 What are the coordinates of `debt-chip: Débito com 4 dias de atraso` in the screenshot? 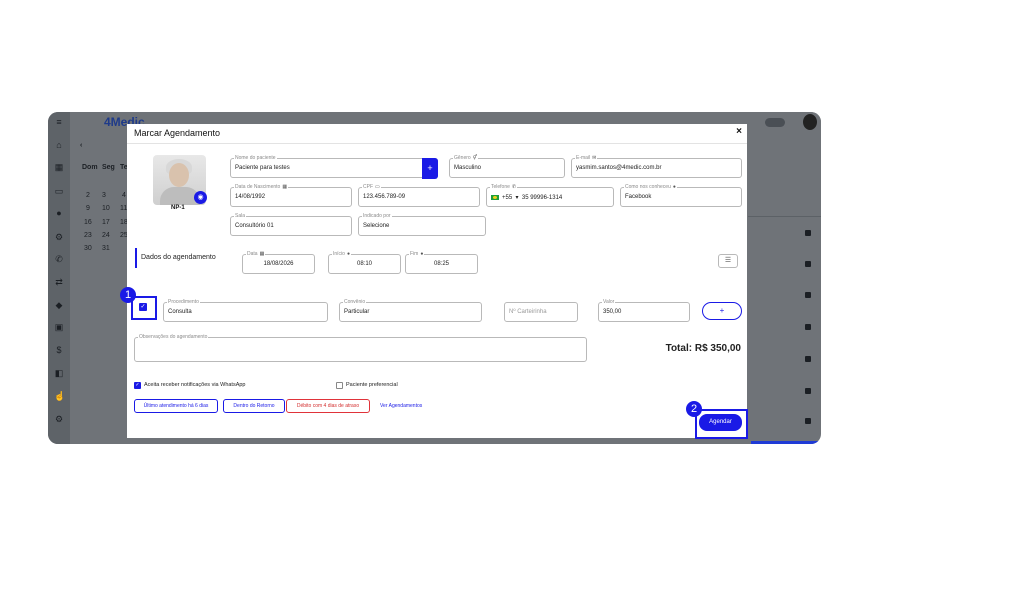 It's located at (328, 406).